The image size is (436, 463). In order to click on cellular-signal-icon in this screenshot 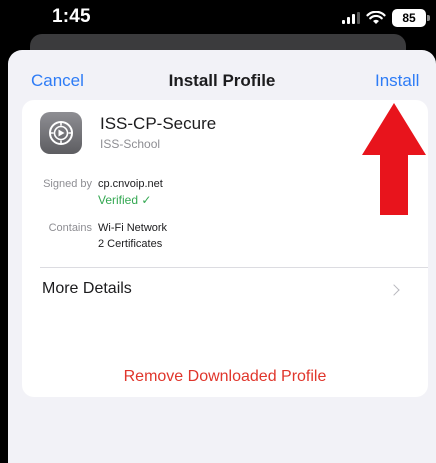, I will do `click(351, 18)`.